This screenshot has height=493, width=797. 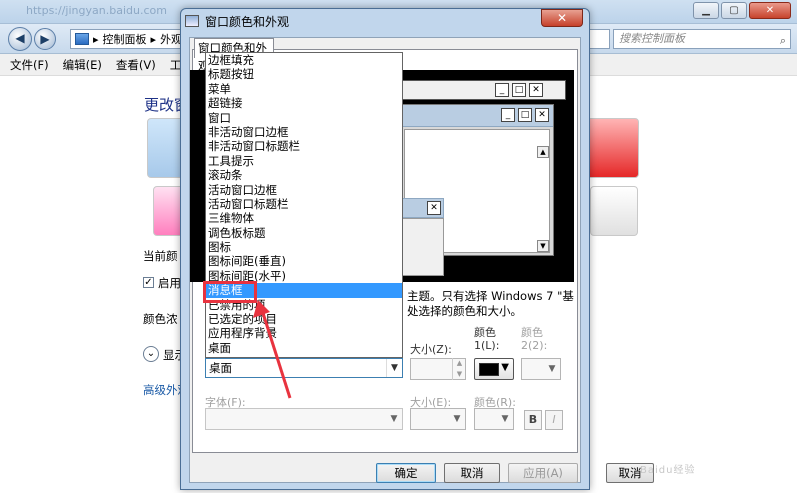 What do you see at coordinates (304, 132) in the screenshot?
I see `dropdown-option: 非活动窗口边框` at bounding box center [304, 132].